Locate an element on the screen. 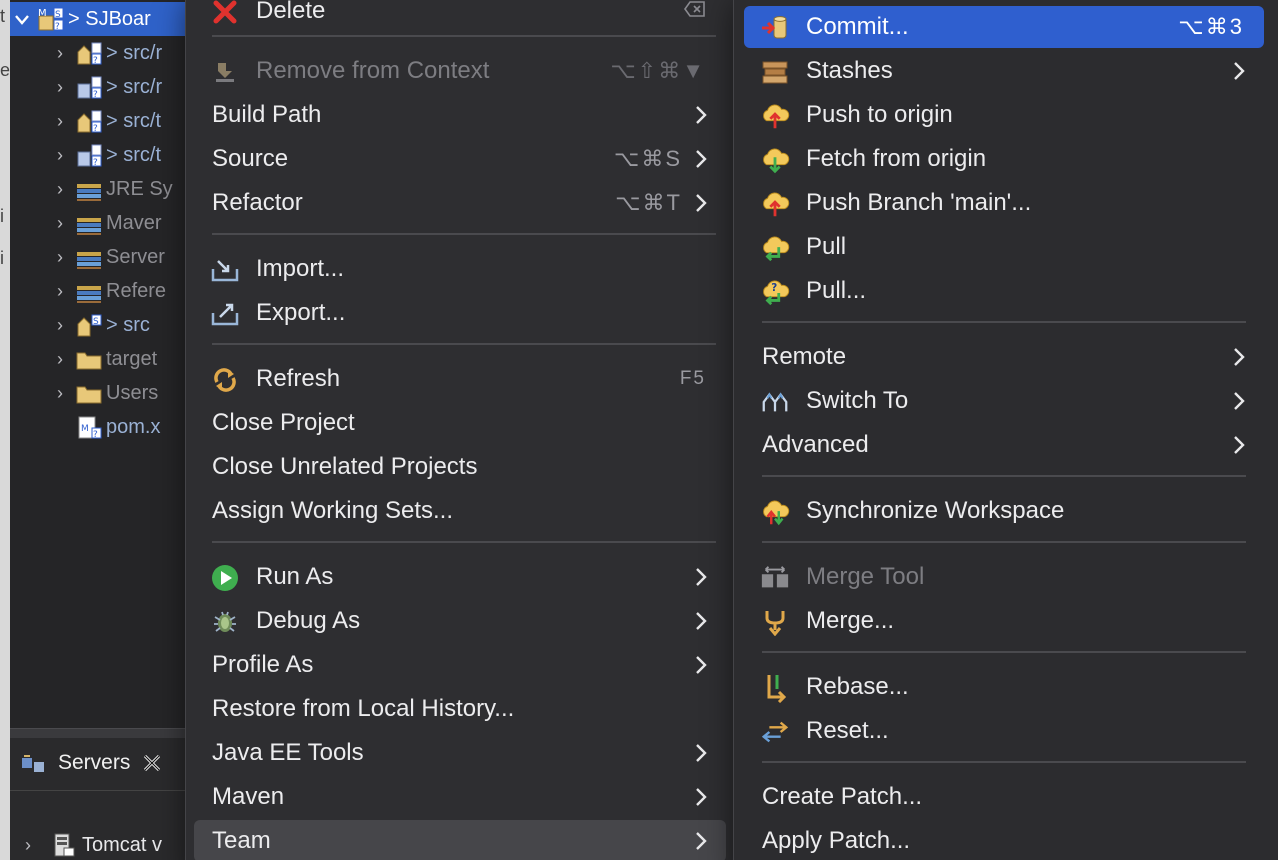 This screenshot has height=860, width=1278. package-source-icon: ? is located at coordinates (89, 53).